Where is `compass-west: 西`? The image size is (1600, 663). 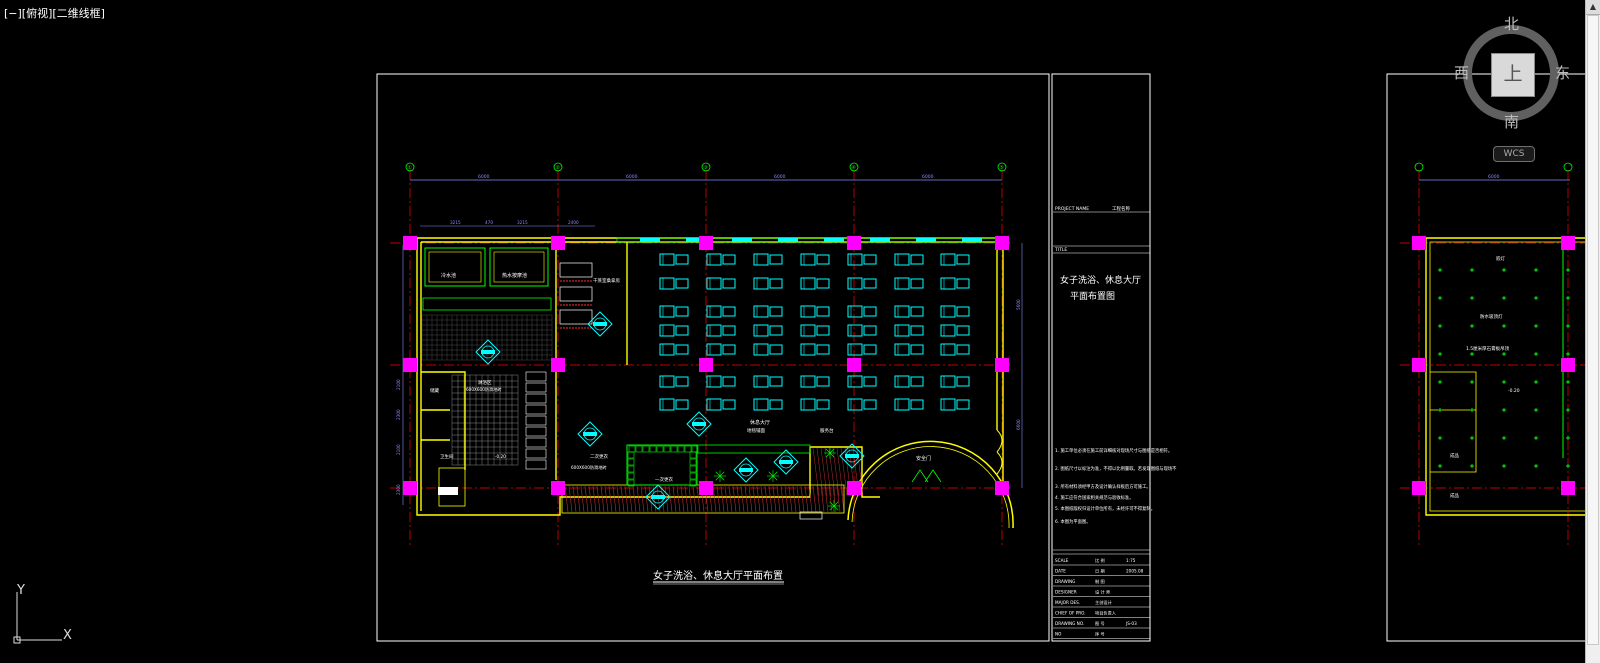 compass-west: 西 is located at coordinates (1461, 72).